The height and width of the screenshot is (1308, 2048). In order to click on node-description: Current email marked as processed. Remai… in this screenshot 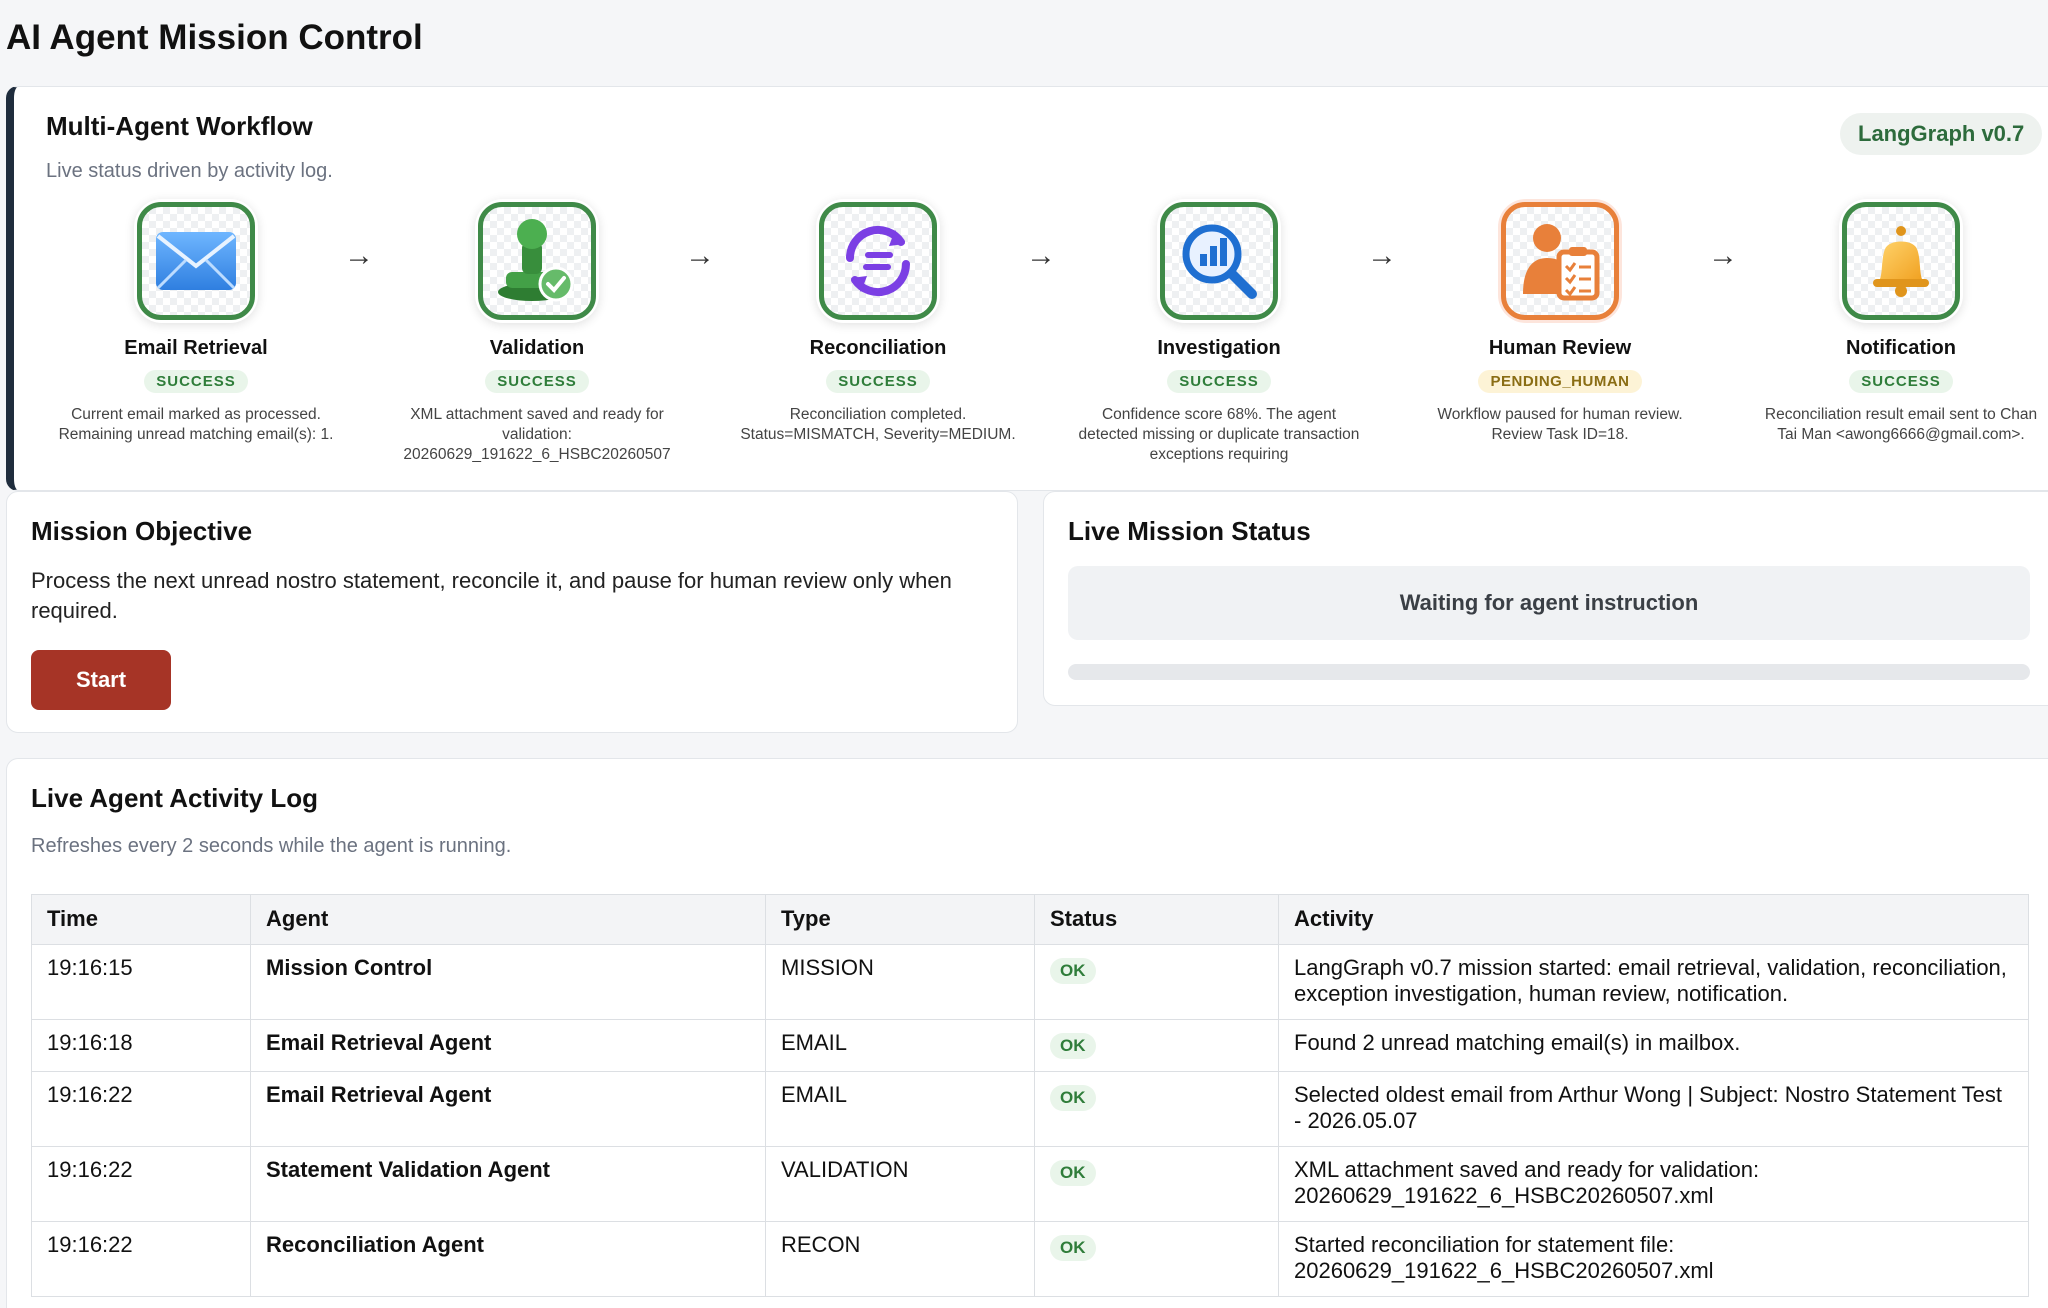, I will do `click(196, 424)`.